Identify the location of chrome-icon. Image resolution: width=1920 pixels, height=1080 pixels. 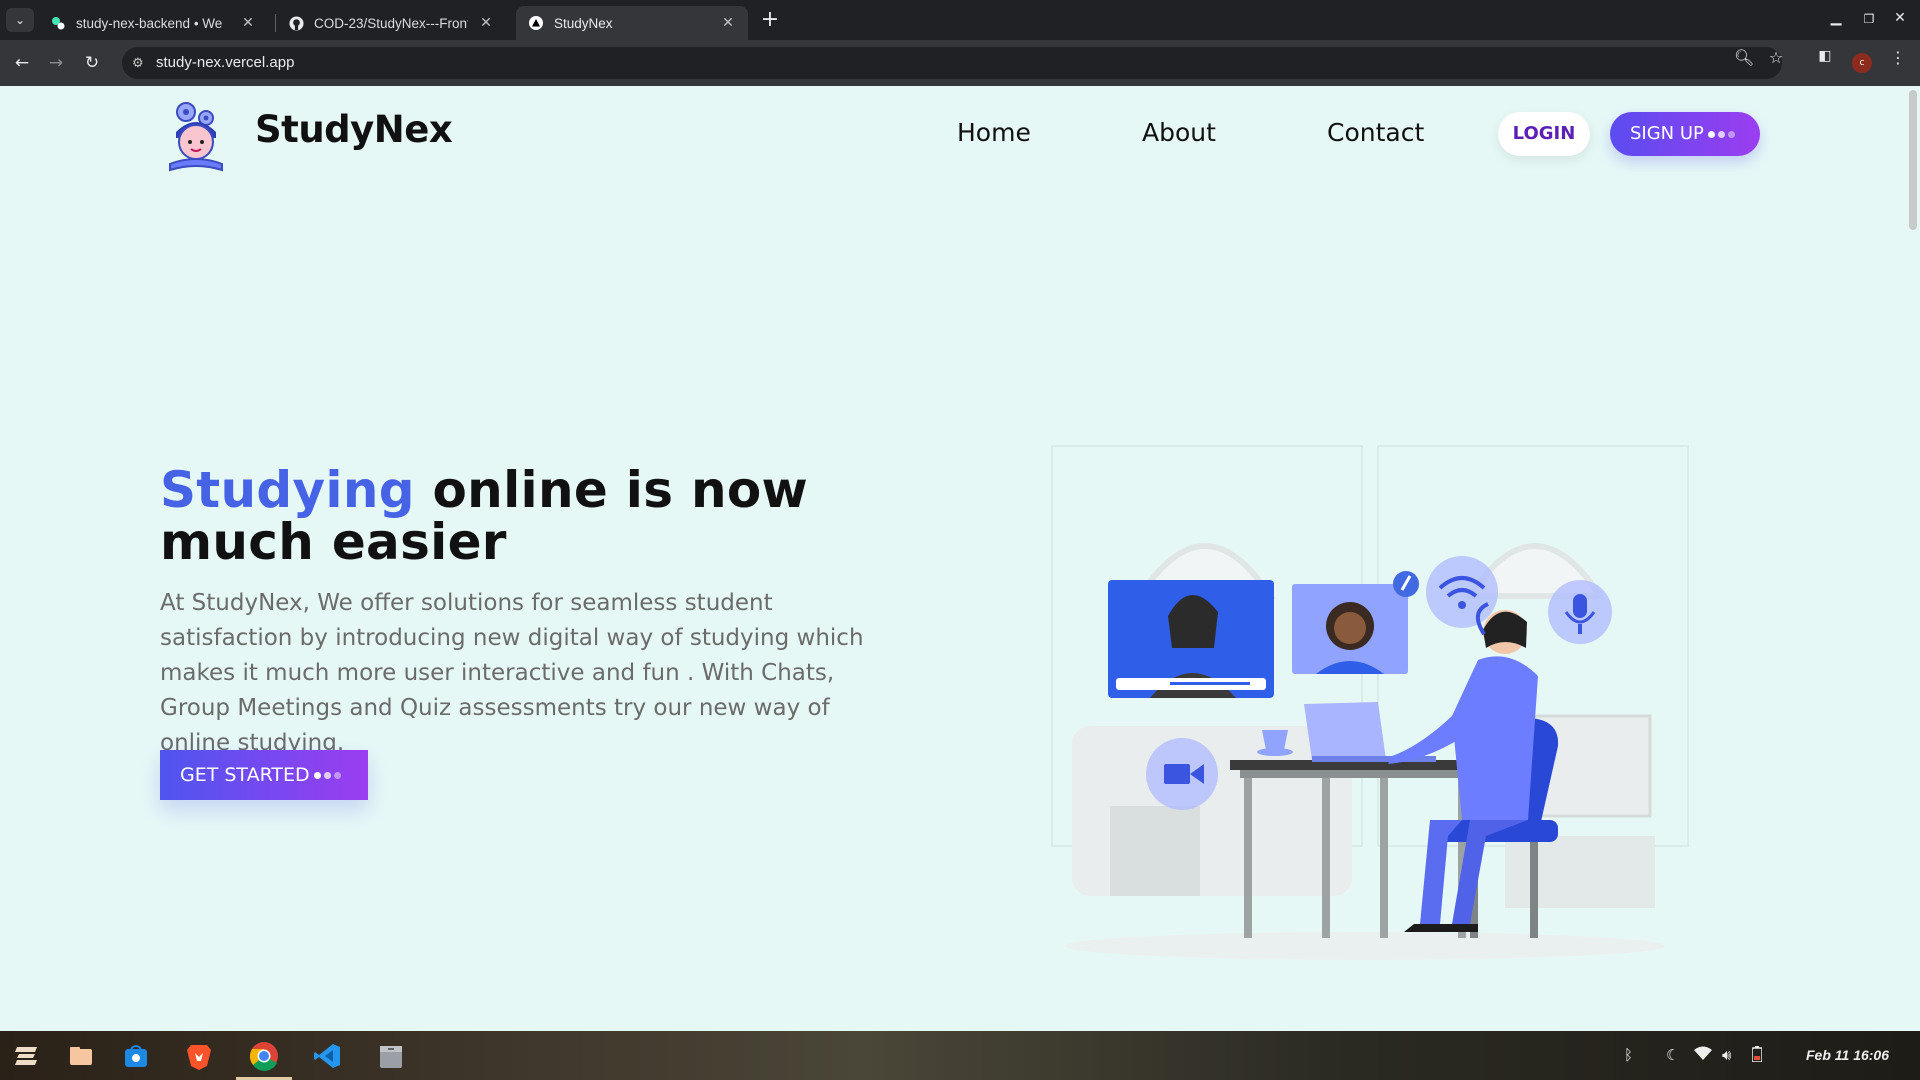
(264, 1056).